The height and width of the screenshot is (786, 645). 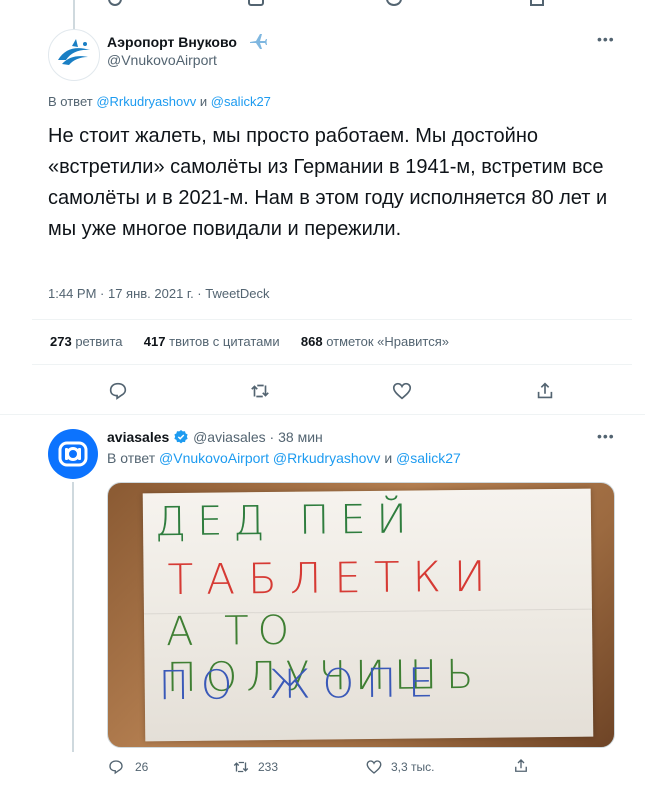 I want to click on like-action: 3,3 тыс., so click(x=399, y=767).